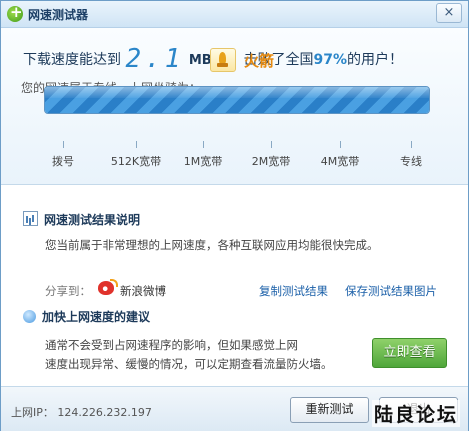 The image size is (469, 431). I want to click on scale-label: 2M宽带, so click(271, 161).